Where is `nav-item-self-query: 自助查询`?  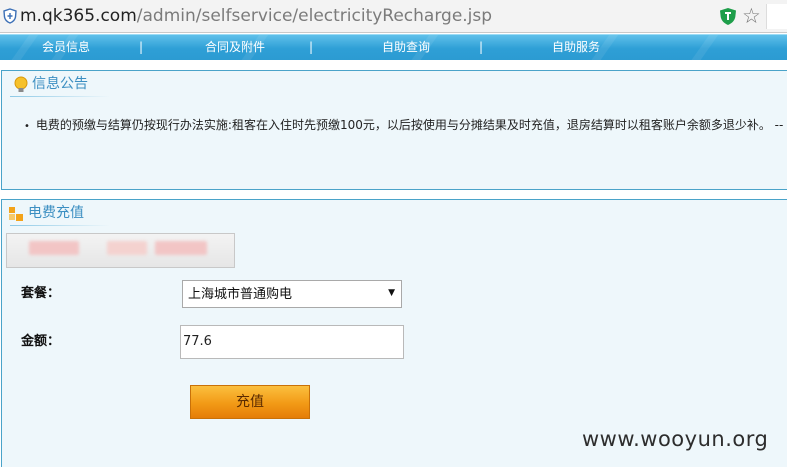 nav-item-self-query: 自助查询 is located at coordinates (406, 47).